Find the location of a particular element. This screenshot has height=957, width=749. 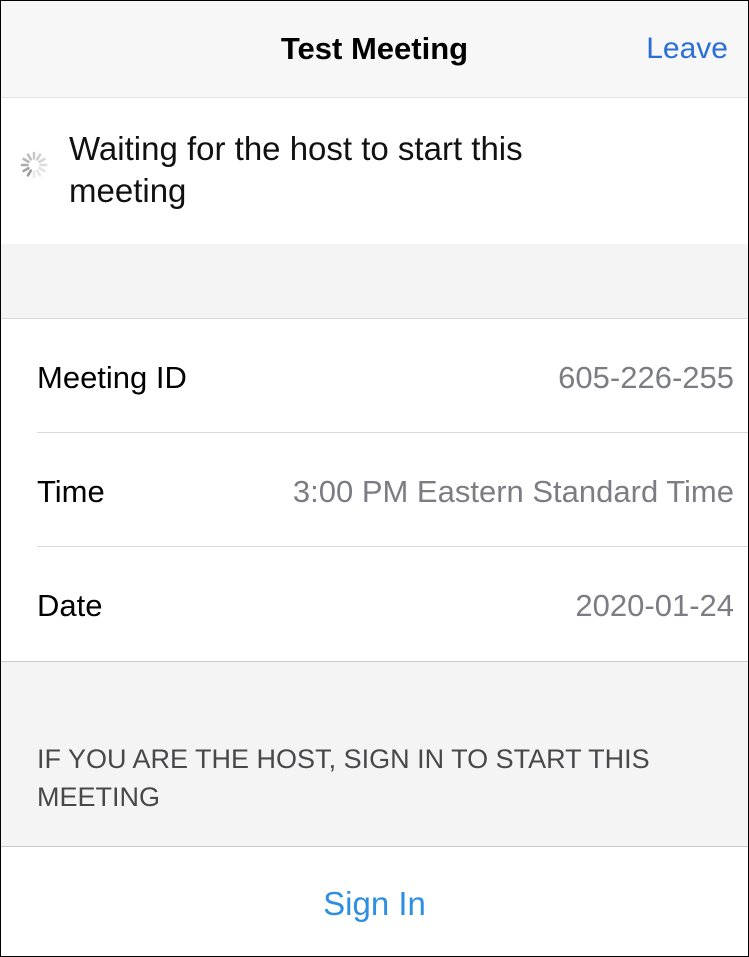

loading-spinner-icon is located at coordinates (34, 165).